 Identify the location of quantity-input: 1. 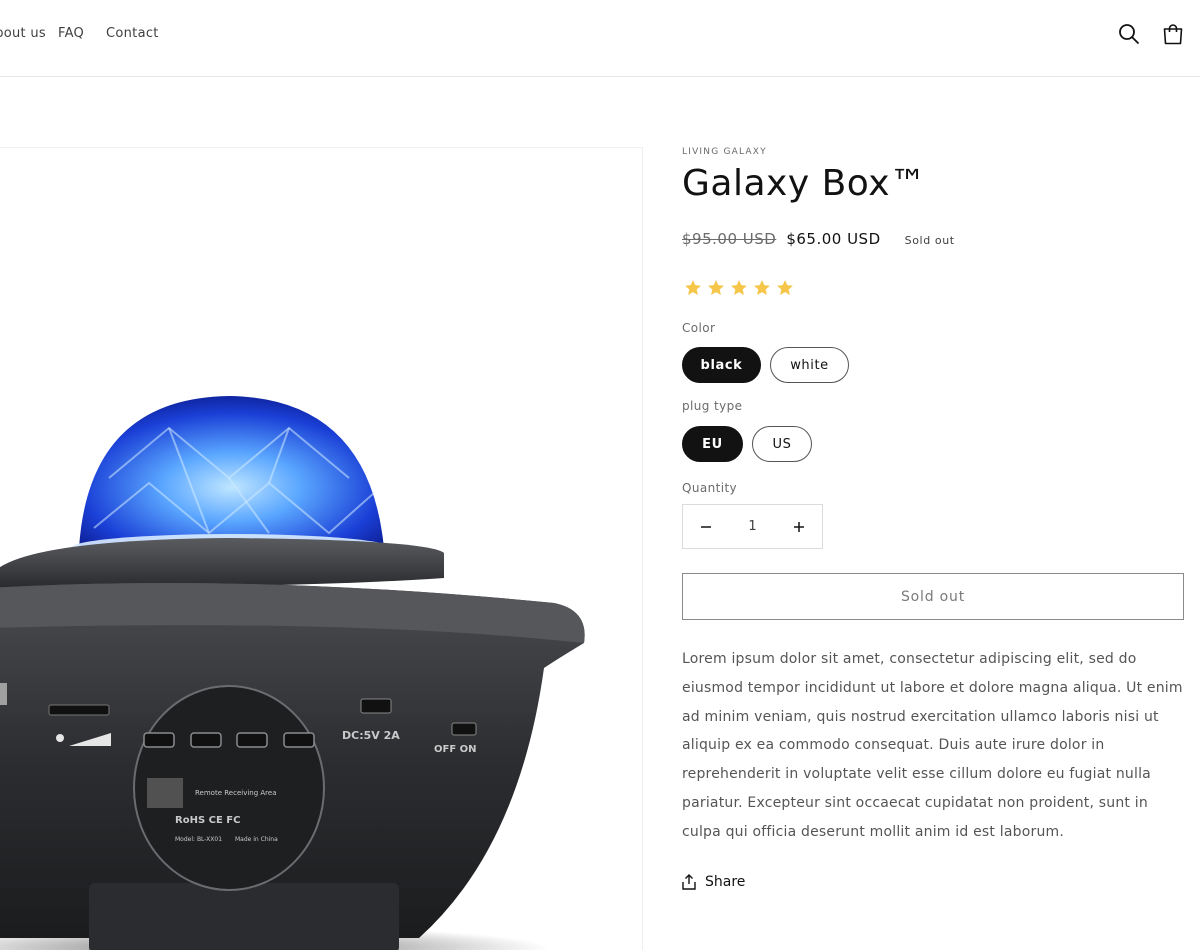
(752, 526).